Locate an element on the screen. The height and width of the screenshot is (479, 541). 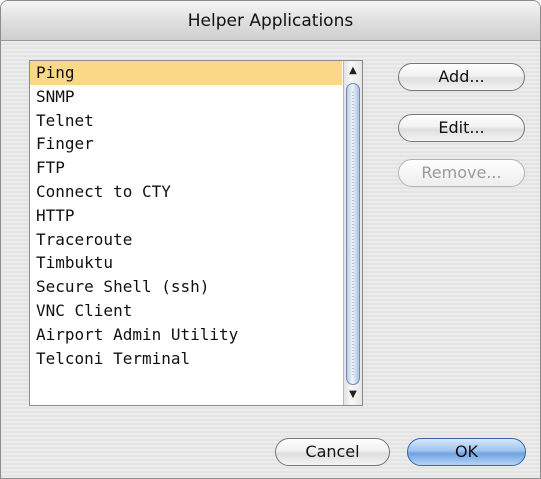
title-bar: Helper Applications is located at coordinates (270, 21).